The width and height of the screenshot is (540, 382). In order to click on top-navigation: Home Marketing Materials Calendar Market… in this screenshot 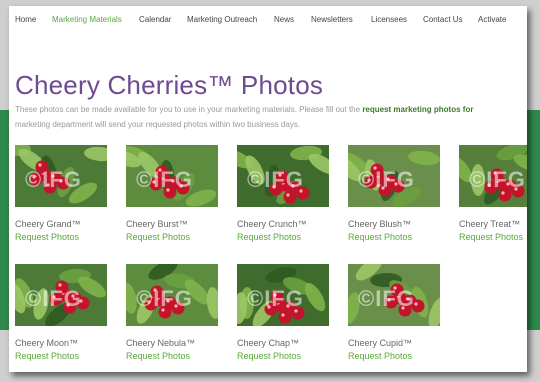, I will do `click(268, 19)`.